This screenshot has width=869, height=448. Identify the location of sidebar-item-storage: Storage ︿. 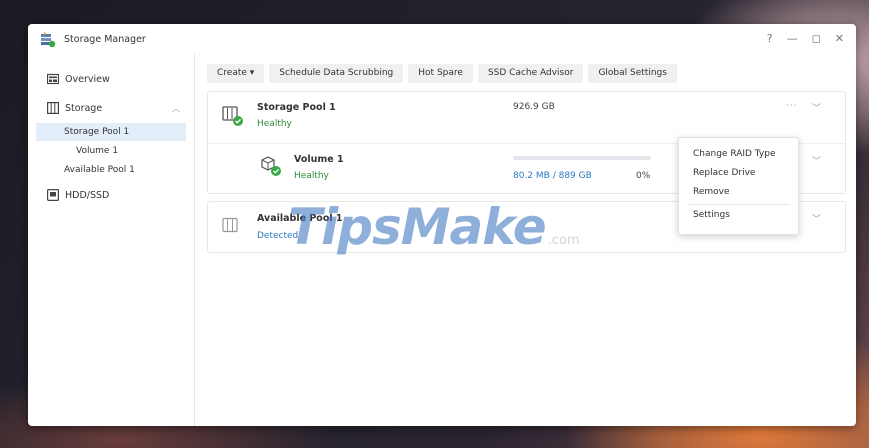
(111, 108).